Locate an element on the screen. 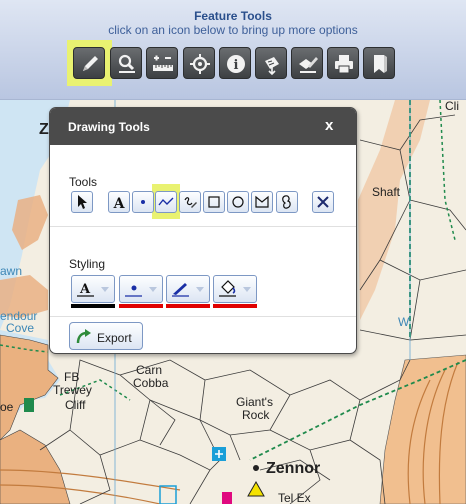 Image resolution: width=466 pixels, height=504 pixels. point-style-button is located at coordinates (141, 289).